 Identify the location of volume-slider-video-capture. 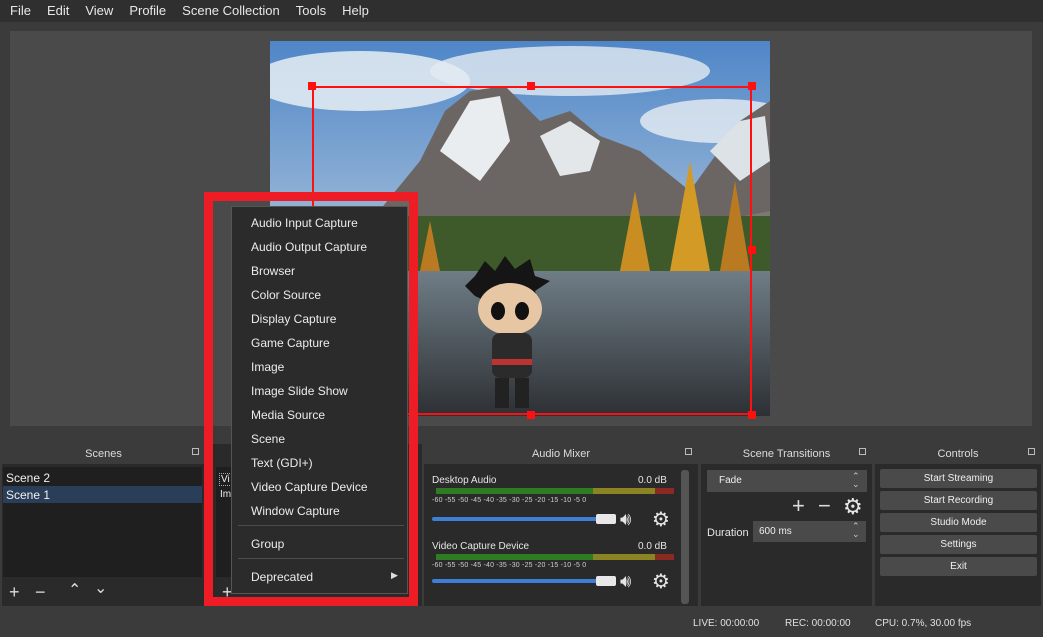
(522, 581).